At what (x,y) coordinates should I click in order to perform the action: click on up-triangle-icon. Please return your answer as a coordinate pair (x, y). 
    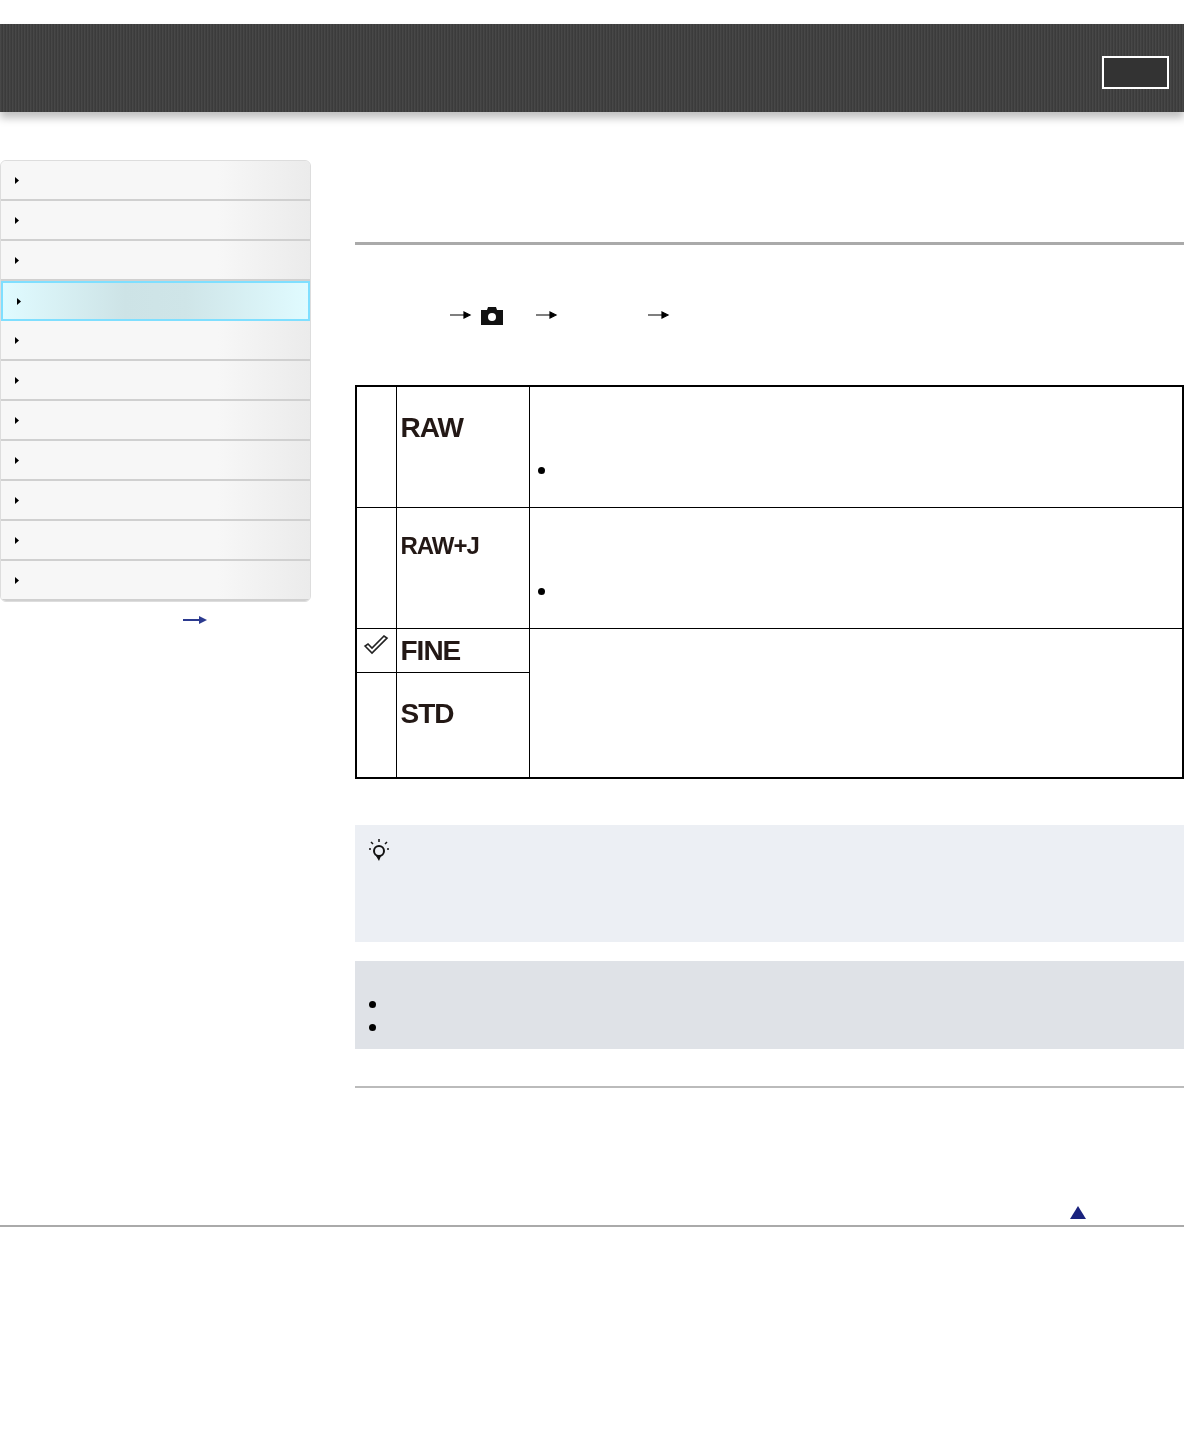
    Looking at the image, I should click on (1078, 1212).